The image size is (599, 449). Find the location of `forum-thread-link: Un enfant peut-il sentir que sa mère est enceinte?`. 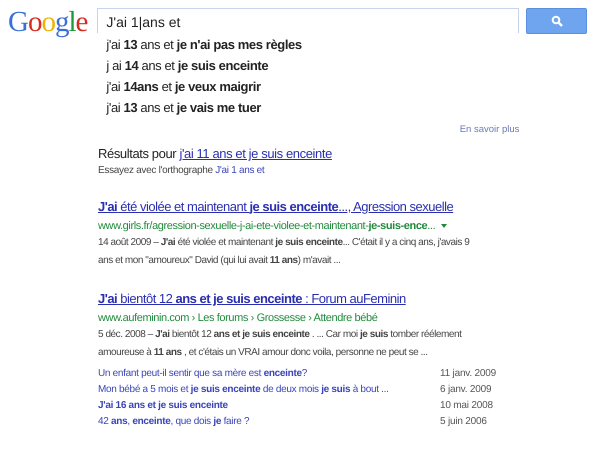

forum-thread-link: Un enfant peut-il sentir que sa mère est enceinte? is located at coordinates (269, 374).